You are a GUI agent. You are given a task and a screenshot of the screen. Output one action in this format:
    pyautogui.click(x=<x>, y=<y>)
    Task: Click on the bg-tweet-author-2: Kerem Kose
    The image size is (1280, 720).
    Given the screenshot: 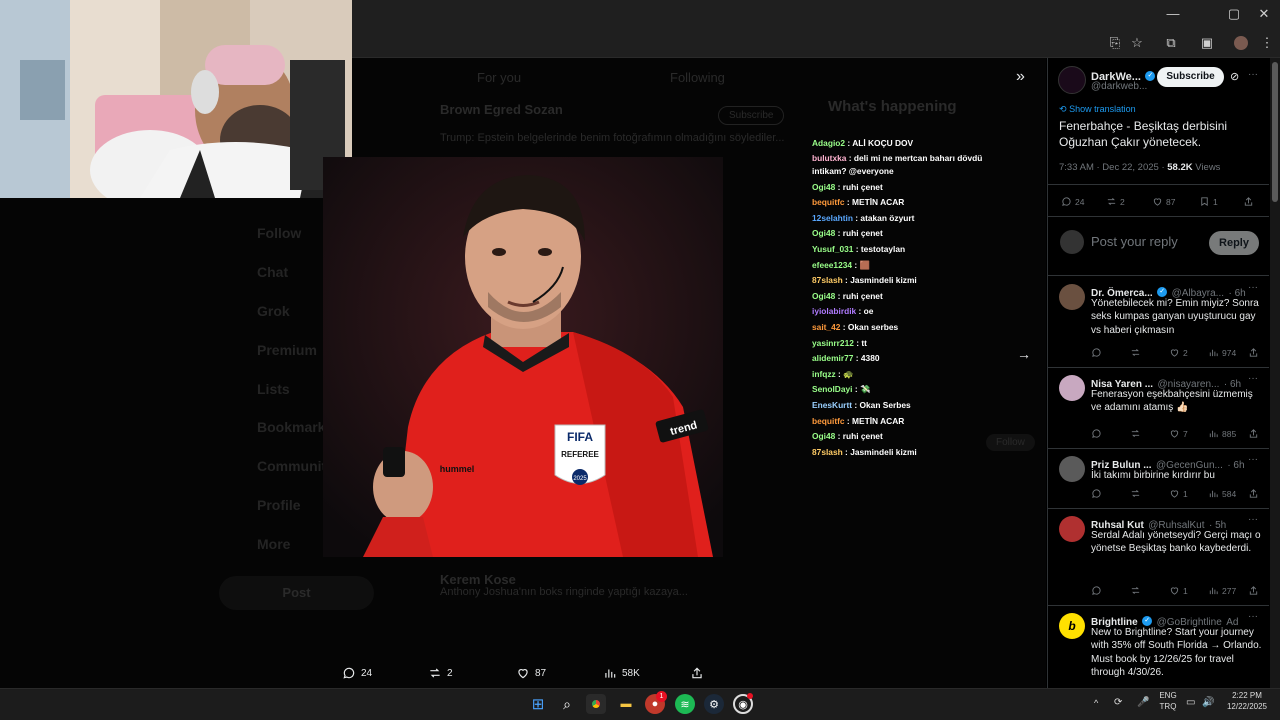 What is the action you would take?
    pyautogui.click(x=478, y=579)
    